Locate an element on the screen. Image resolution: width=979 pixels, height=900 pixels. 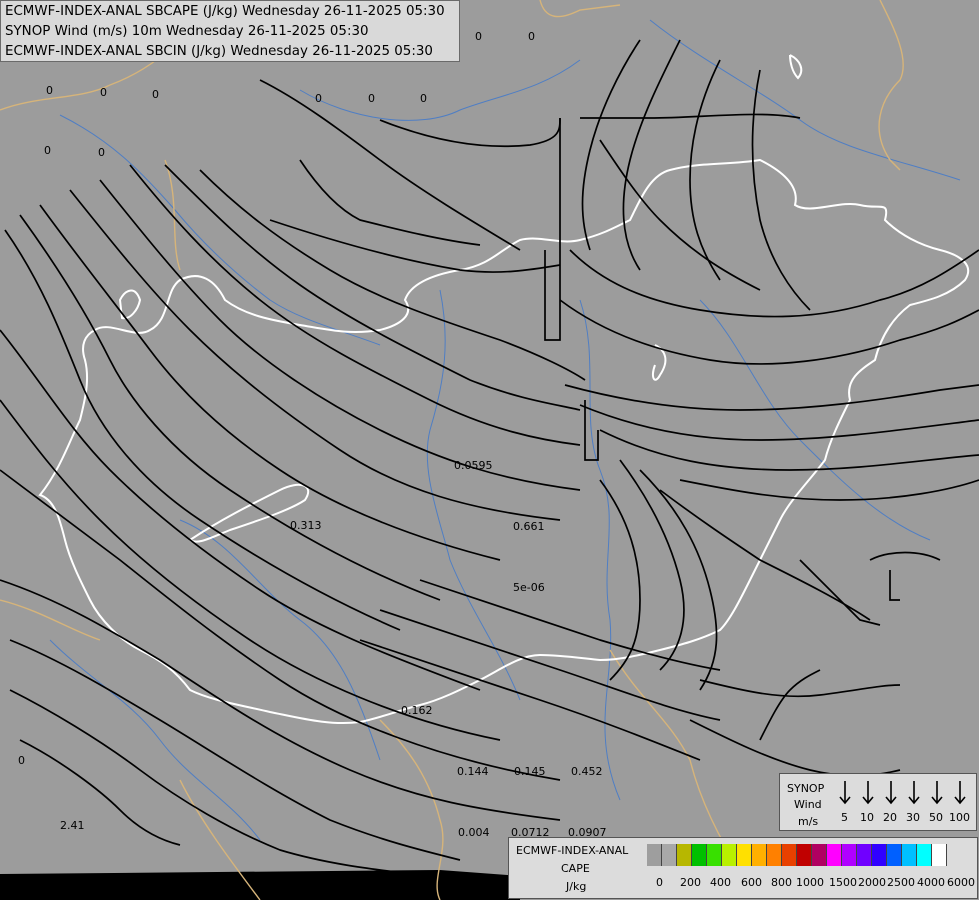
cape-tick-label: 400 is located at coordinates (720, 882).